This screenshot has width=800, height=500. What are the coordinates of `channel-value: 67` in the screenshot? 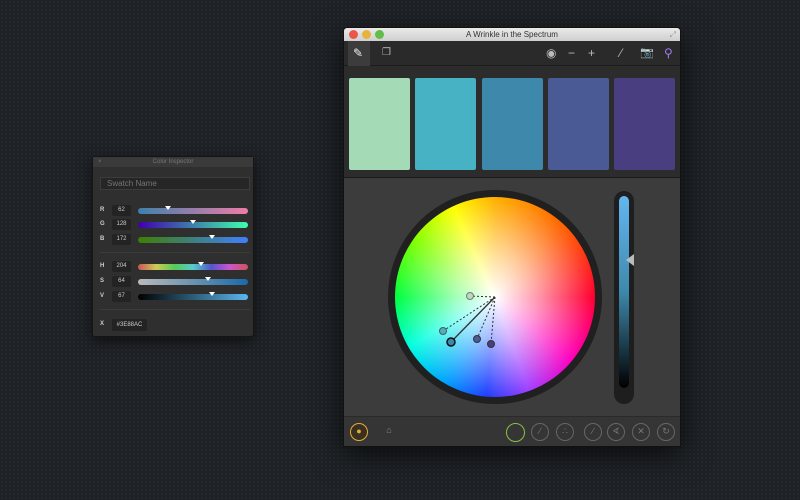 It's located at (121, 296).